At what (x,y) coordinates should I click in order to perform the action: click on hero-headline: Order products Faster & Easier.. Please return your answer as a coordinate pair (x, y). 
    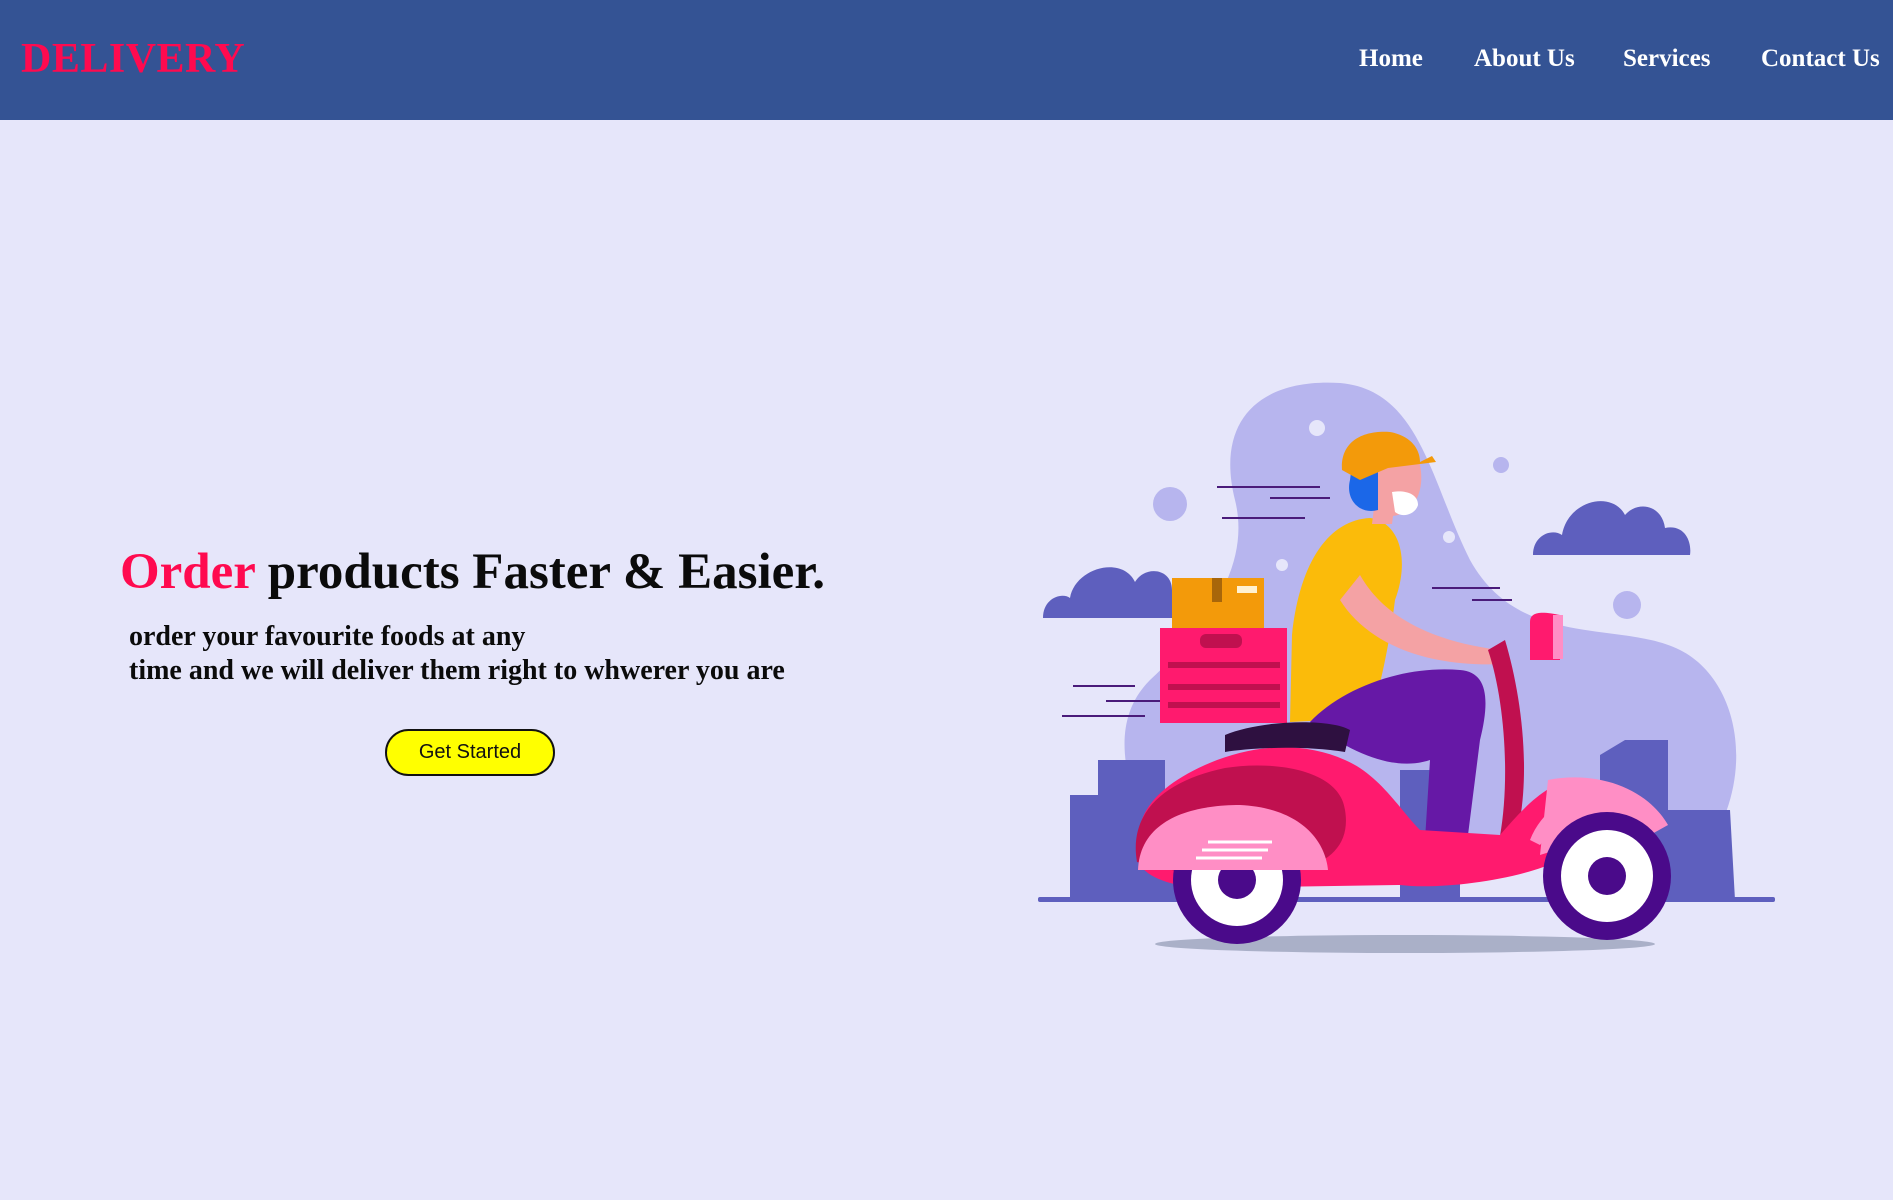
    Looking at the image, I should click on (500, 572).